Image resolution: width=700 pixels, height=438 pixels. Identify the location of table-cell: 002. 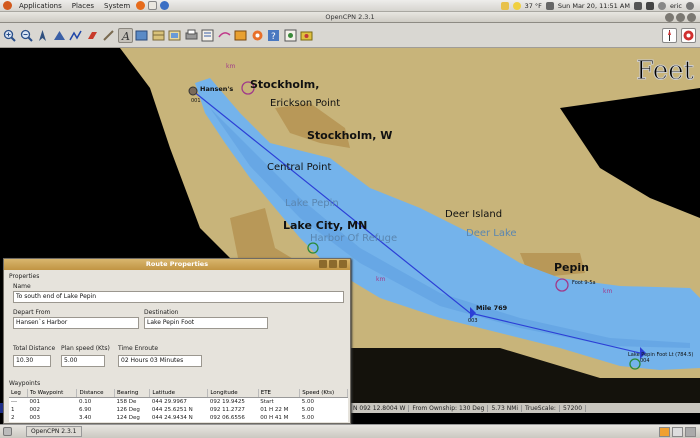
(35, 410).